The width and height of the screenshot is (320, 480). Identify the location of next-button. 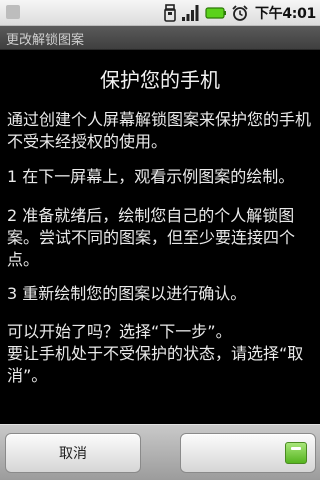
(248, 453).